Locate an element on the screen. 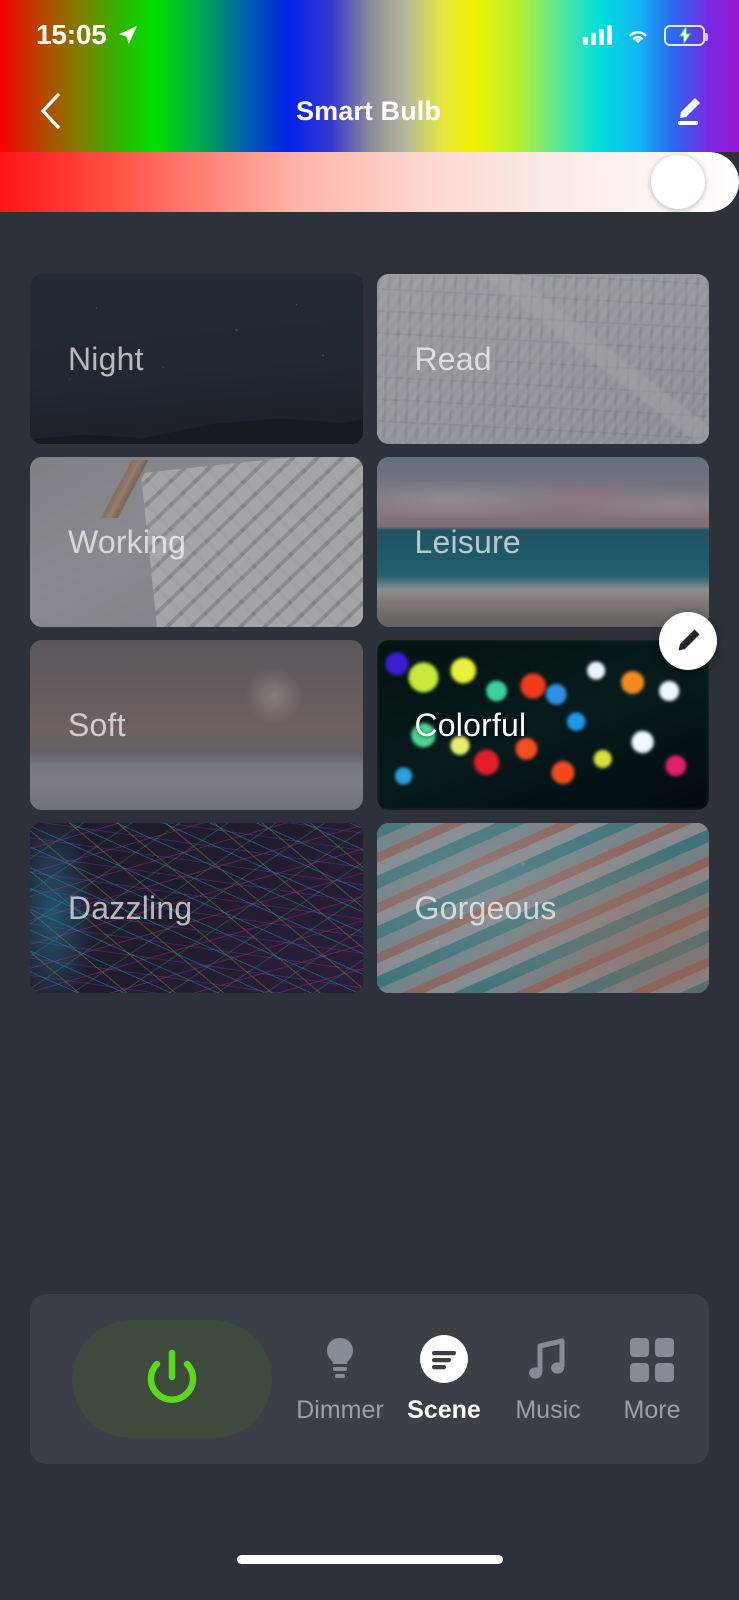 The image size is (739, 1600). scene-card: Leisure is located at coordinates (542, 542).